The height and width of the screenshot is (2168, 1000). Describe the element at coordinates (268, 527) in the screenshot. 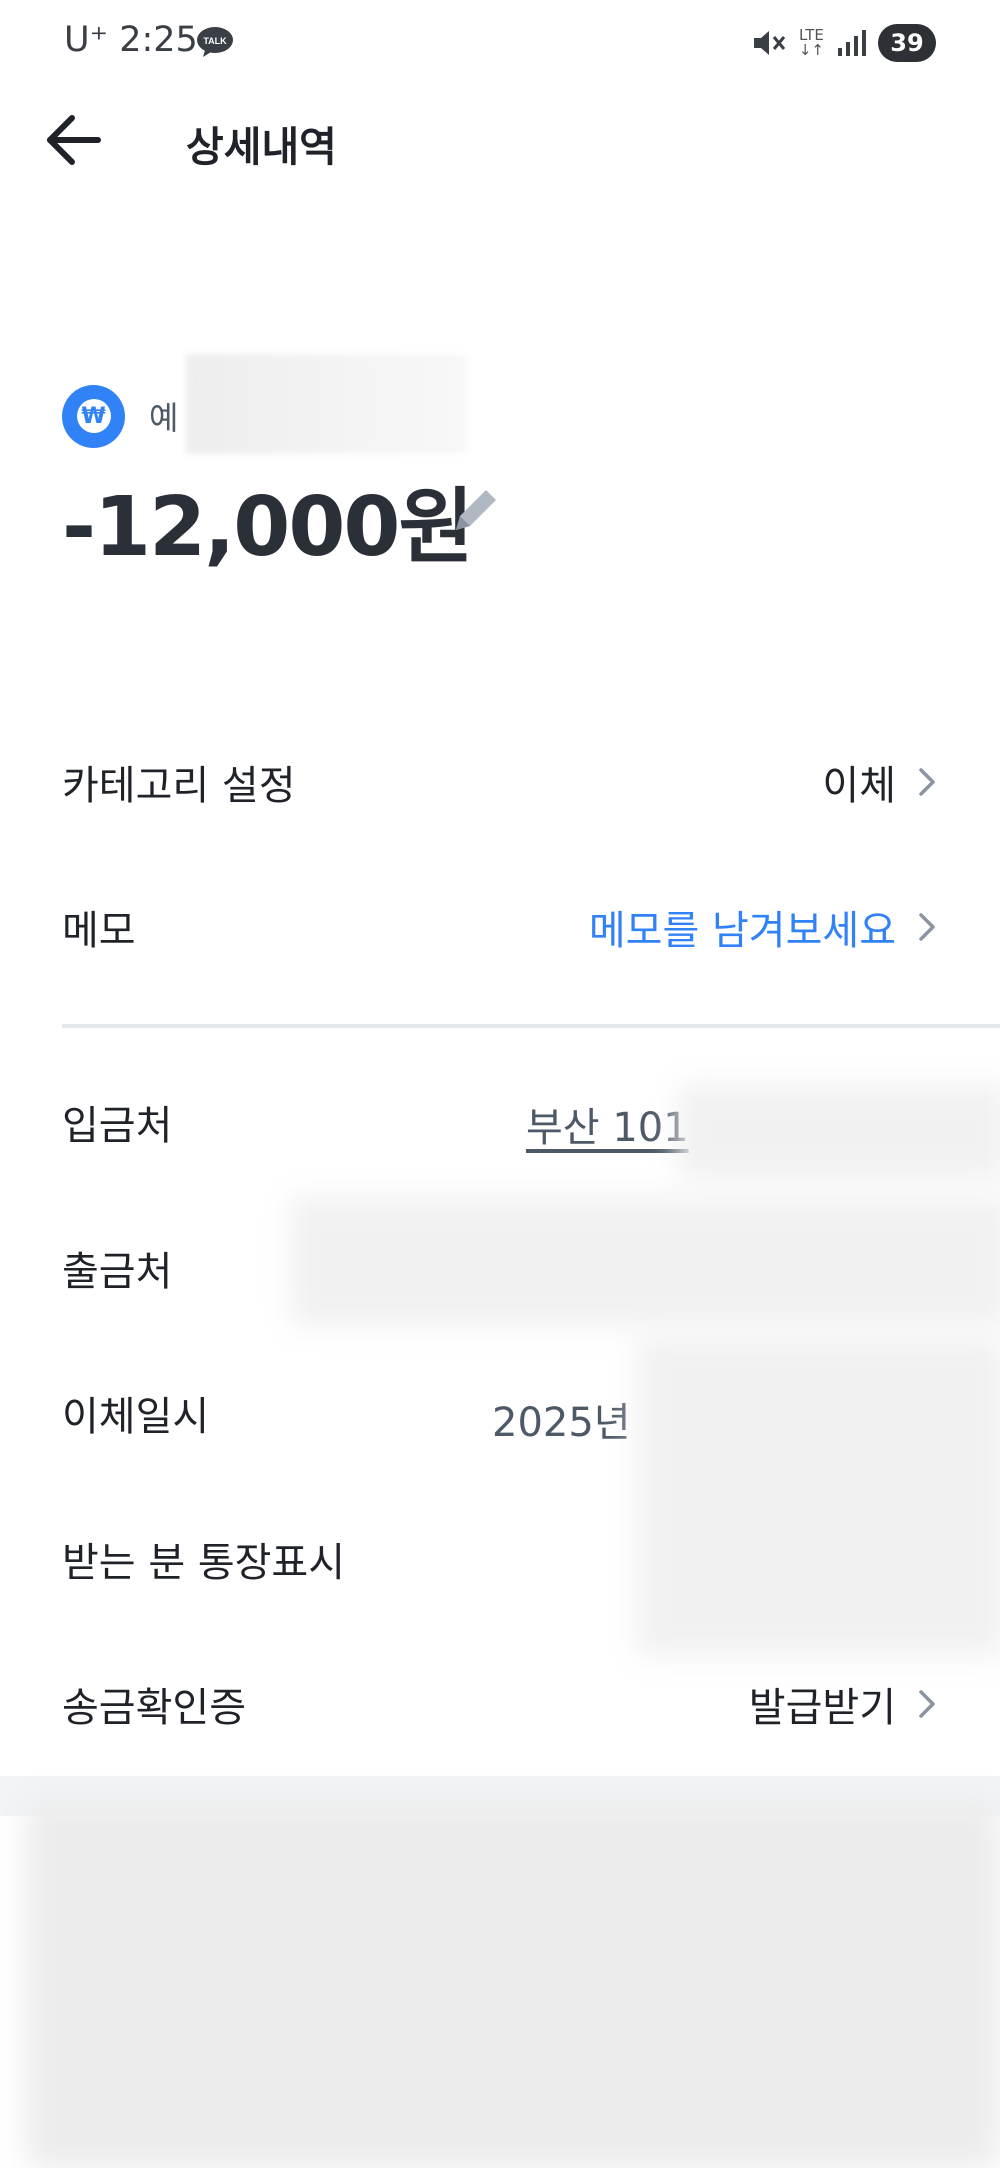

I see `transaction-amount: -12,000원` at that location.